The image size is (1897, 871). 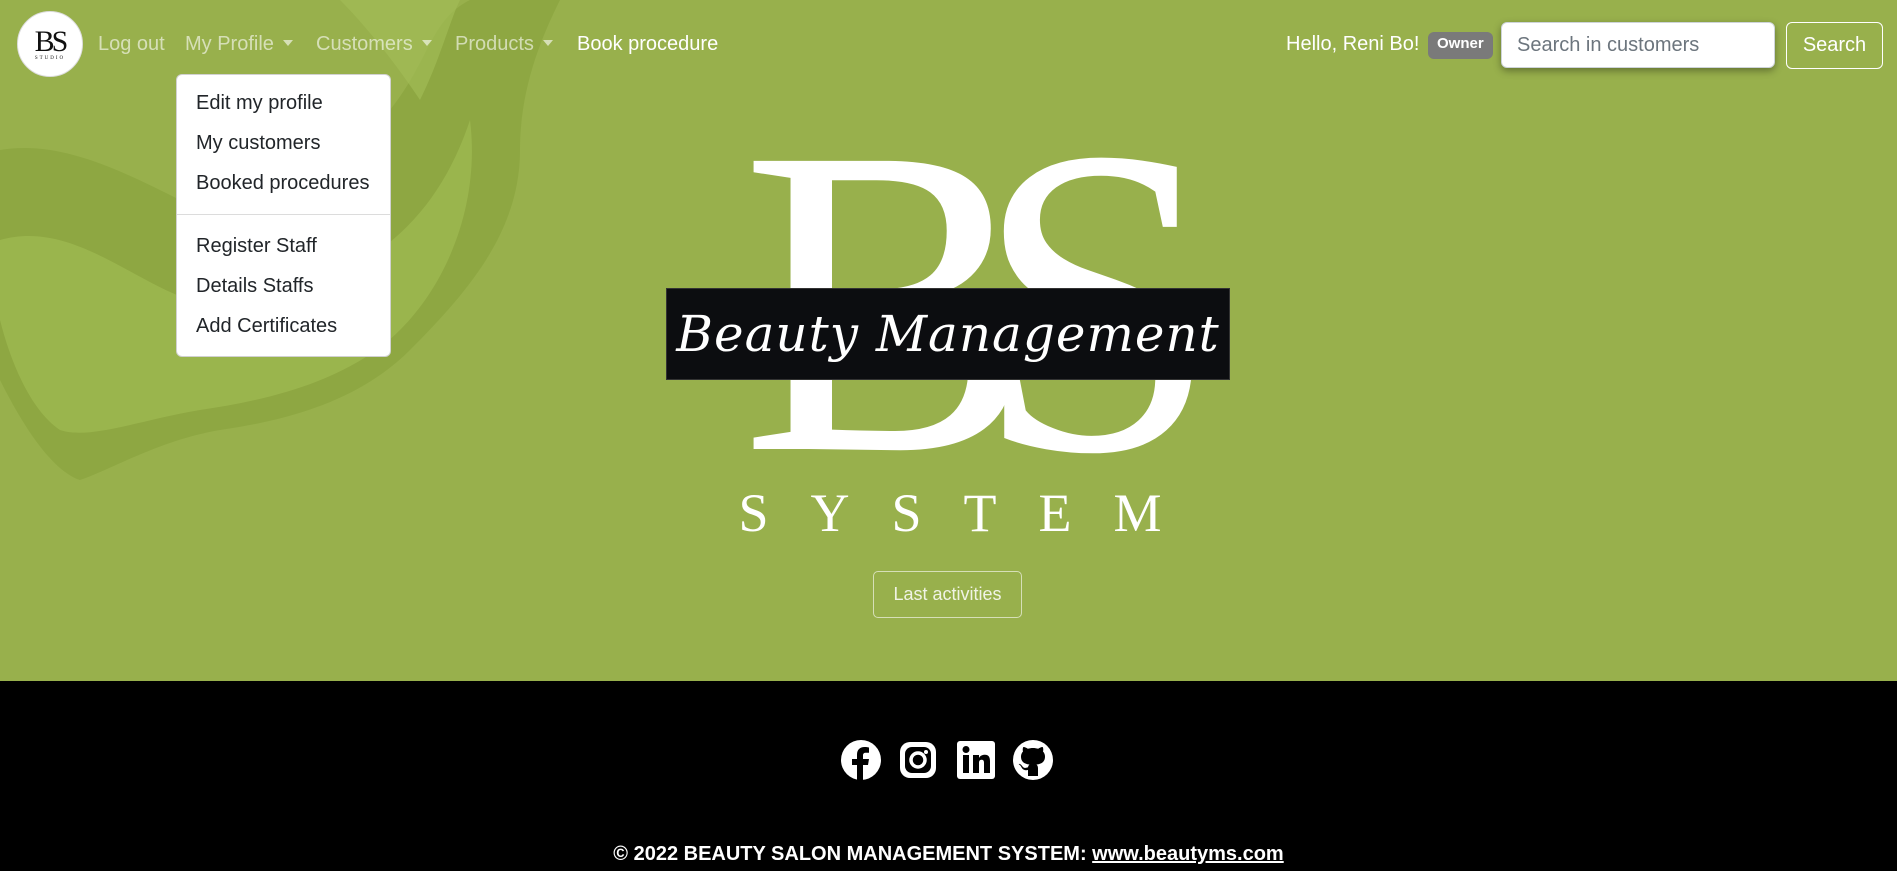 What do you see at coordinates (283, 183) in the screenshot?
I see `menu-item-booked-procedures: Booked procedures` at bounding box center [283, 183].